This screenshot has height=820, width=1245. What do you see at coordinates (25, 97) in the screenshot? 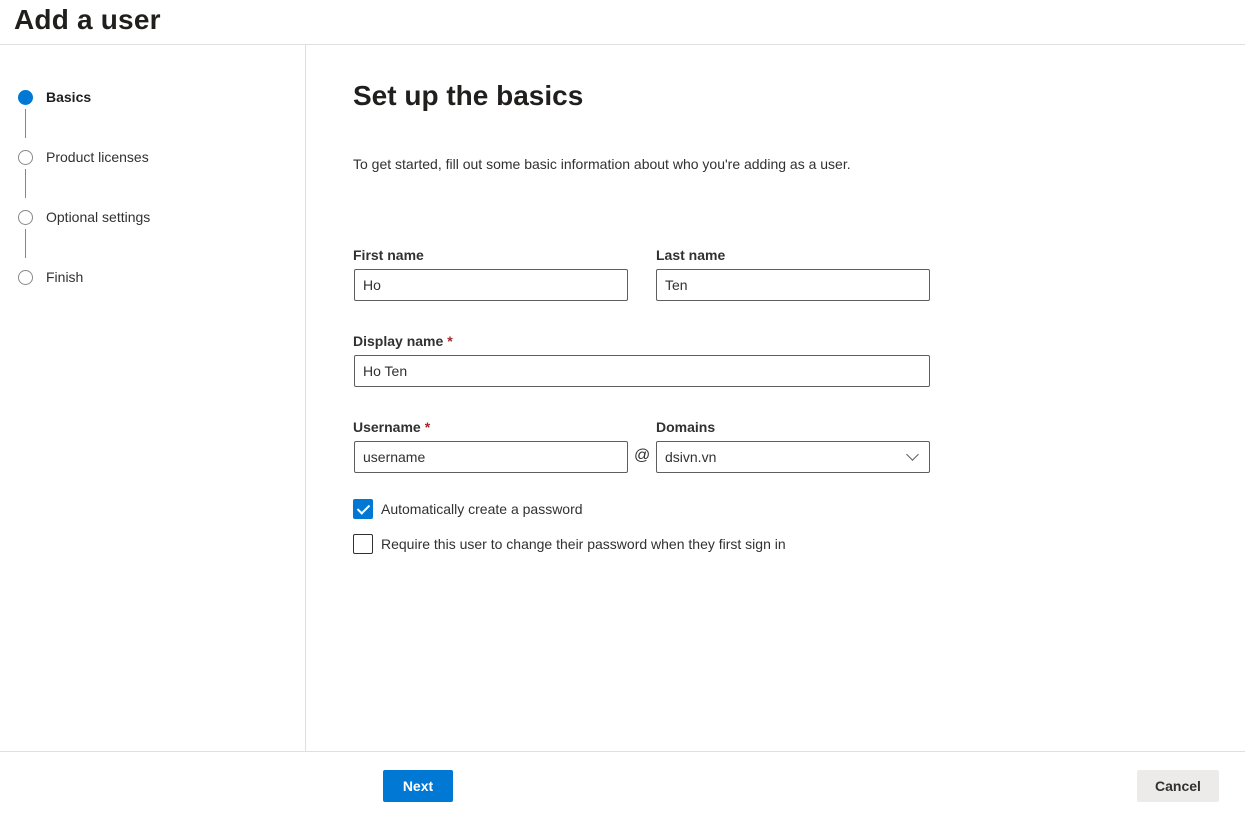
I see `step-indicator-filled-icon` at bounding box center [25, 97].